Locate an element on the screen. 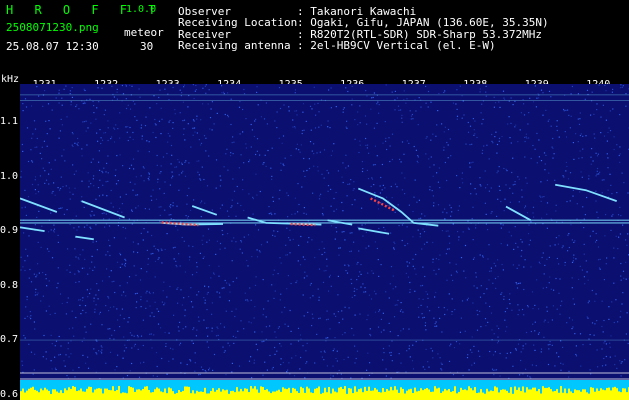 The image size is (629, 400). datetime: 25.08.07 12:30 is located at coordinates (52, 46).